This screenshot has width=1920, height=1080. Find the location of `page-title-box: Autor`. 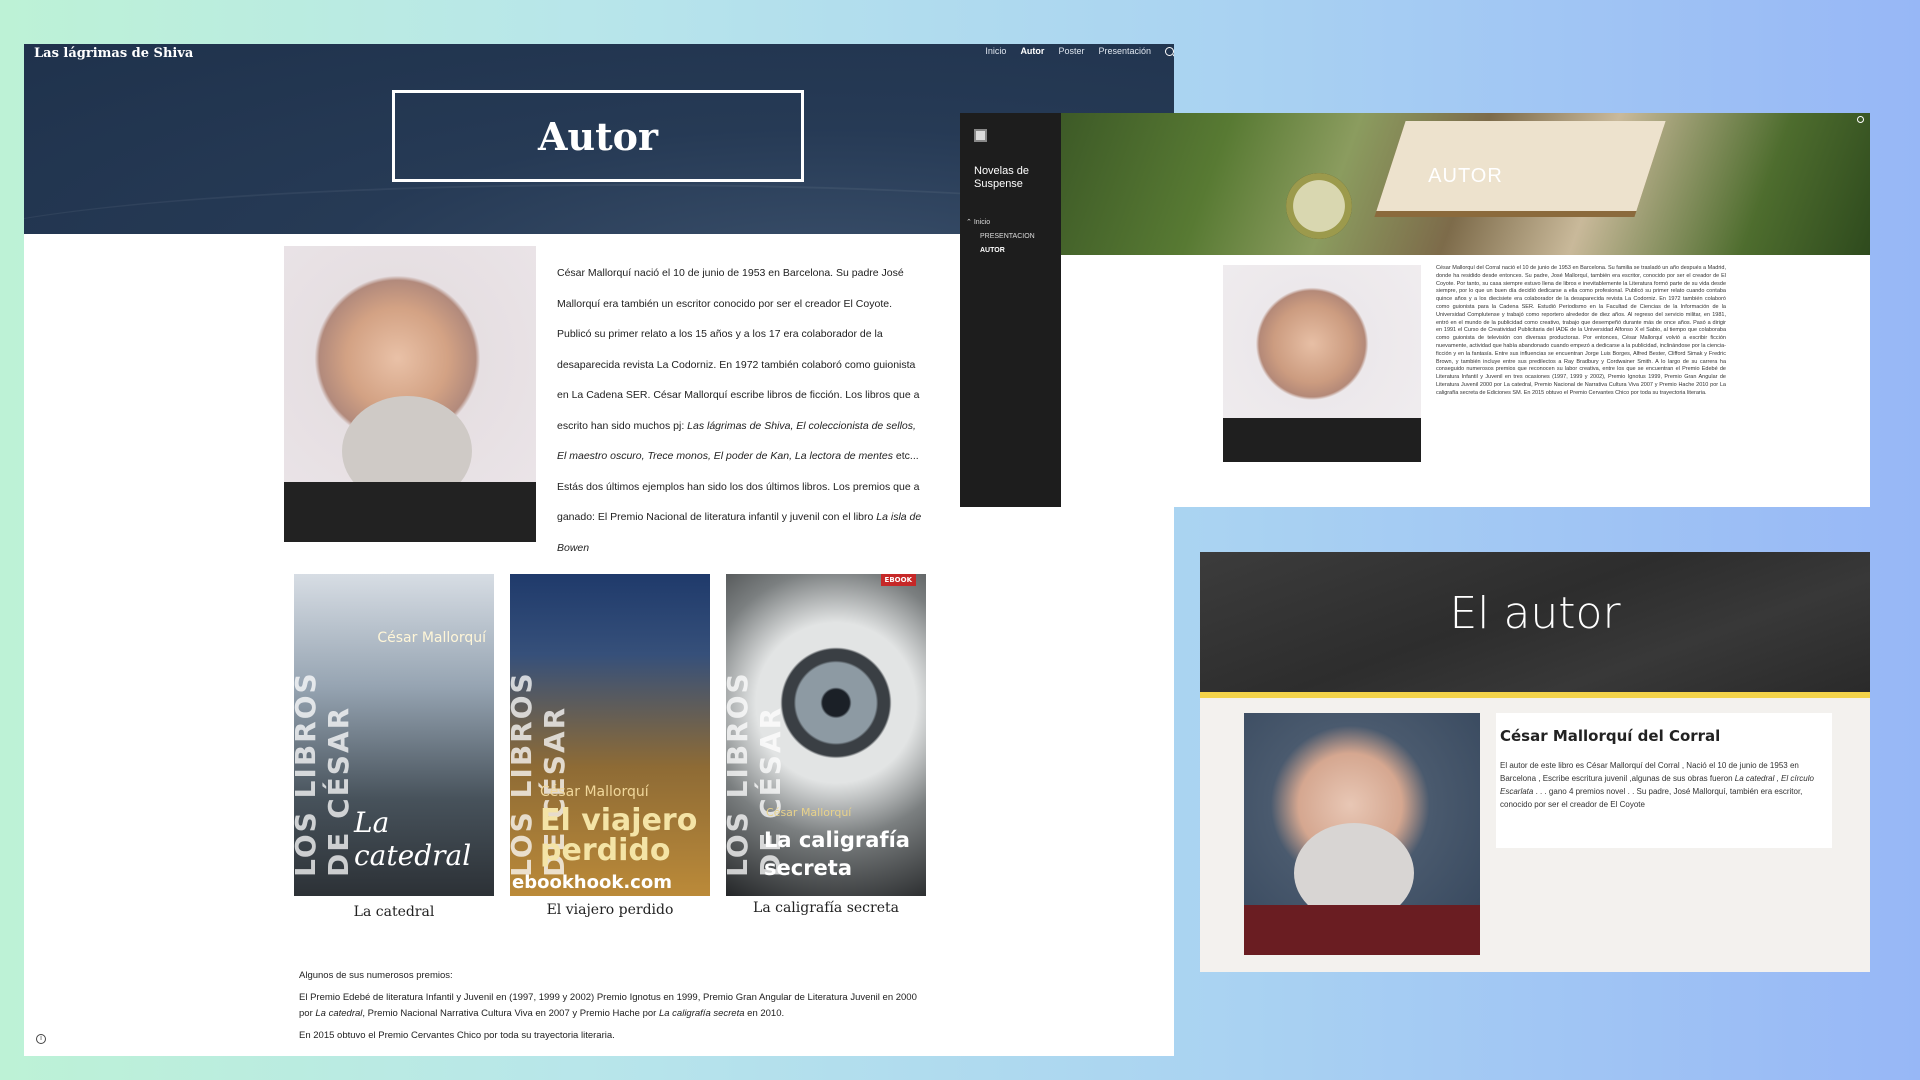

page-title-box: Autor is located at coordinates (598, 136).